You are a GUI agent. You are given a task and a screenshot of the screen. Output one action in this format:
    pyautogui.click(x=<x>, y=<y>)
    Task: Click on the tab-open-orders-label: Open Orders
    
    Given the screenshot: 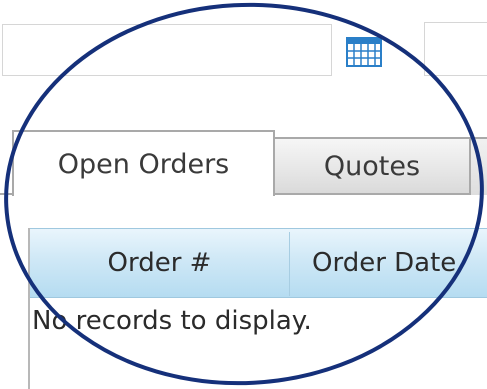 What is the action you would take?
    pyautogui.click(x=143, y=164)
    